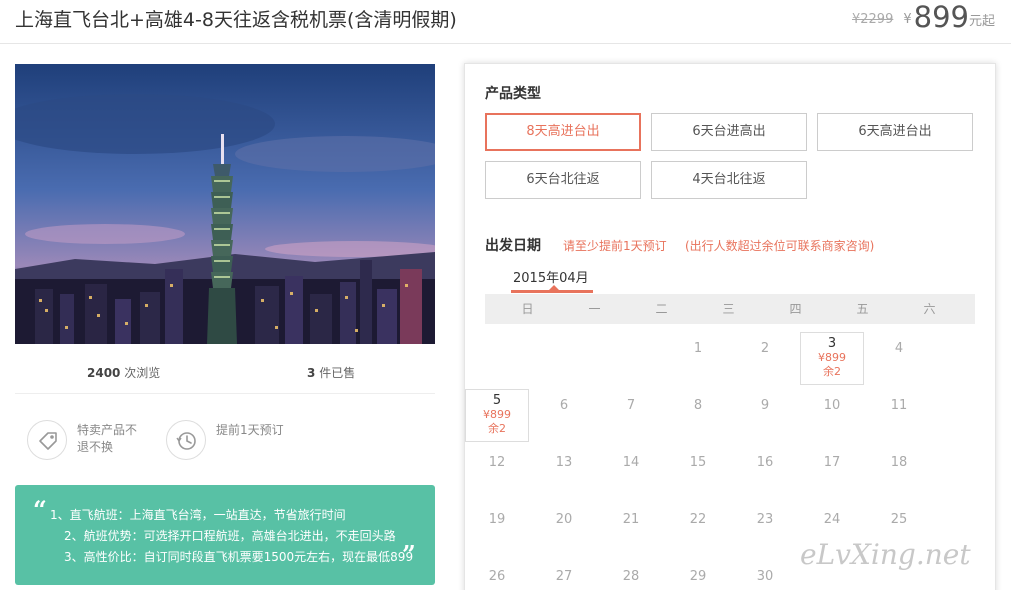  I want to click on weekday-label: 一, so click(594, 309).